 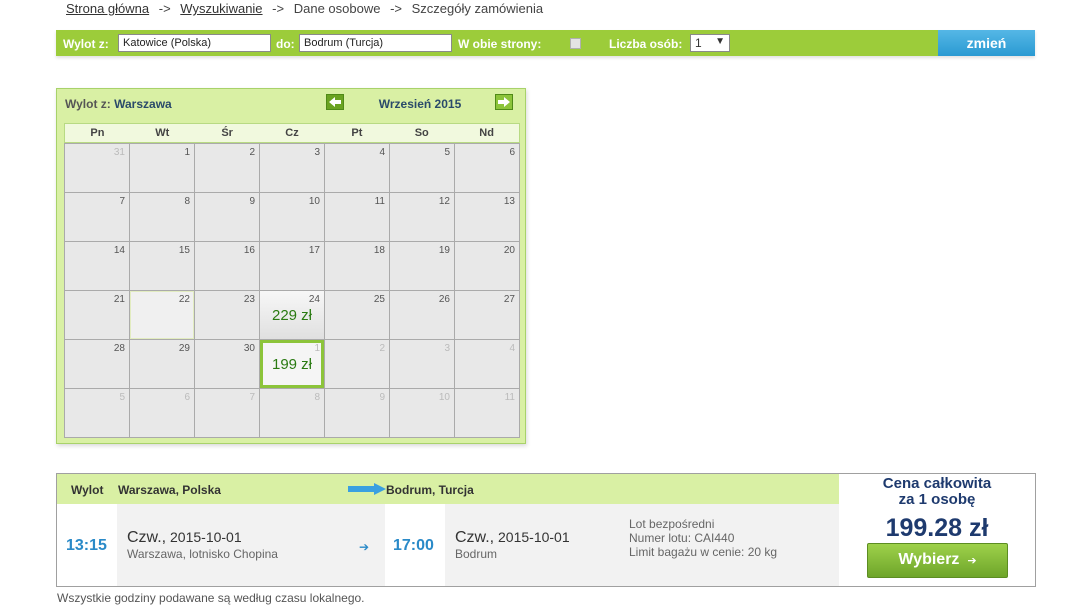 What do you see at coordinates (379, 299) in the screenshot?
I see `day-number: 25` at bounding box center [379, 299].